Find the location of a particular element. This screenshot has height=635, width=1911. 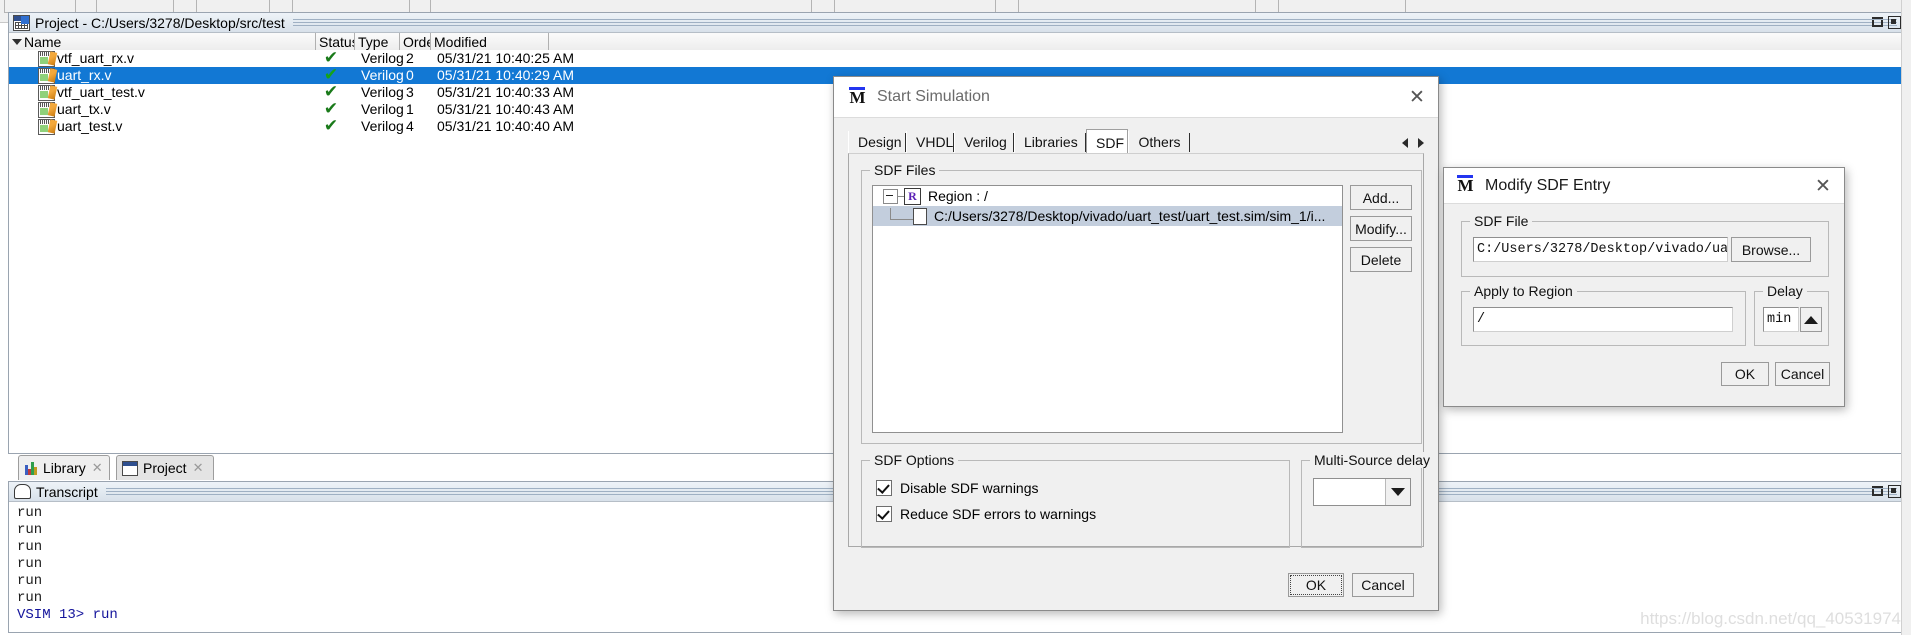

column-header-order: Order is located at coordinates (415, 42).